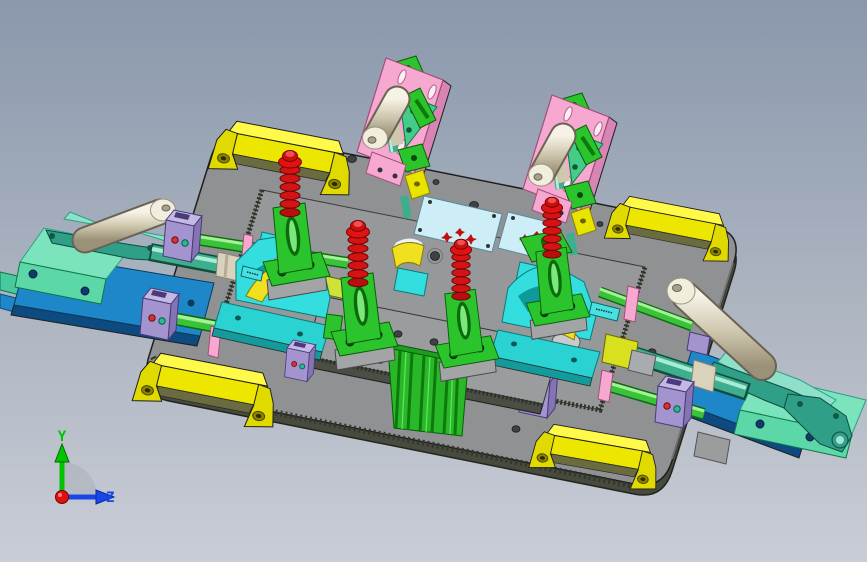 The image size is (867, 562). I want to click on axis-z-label: Z, so click(110, 498).